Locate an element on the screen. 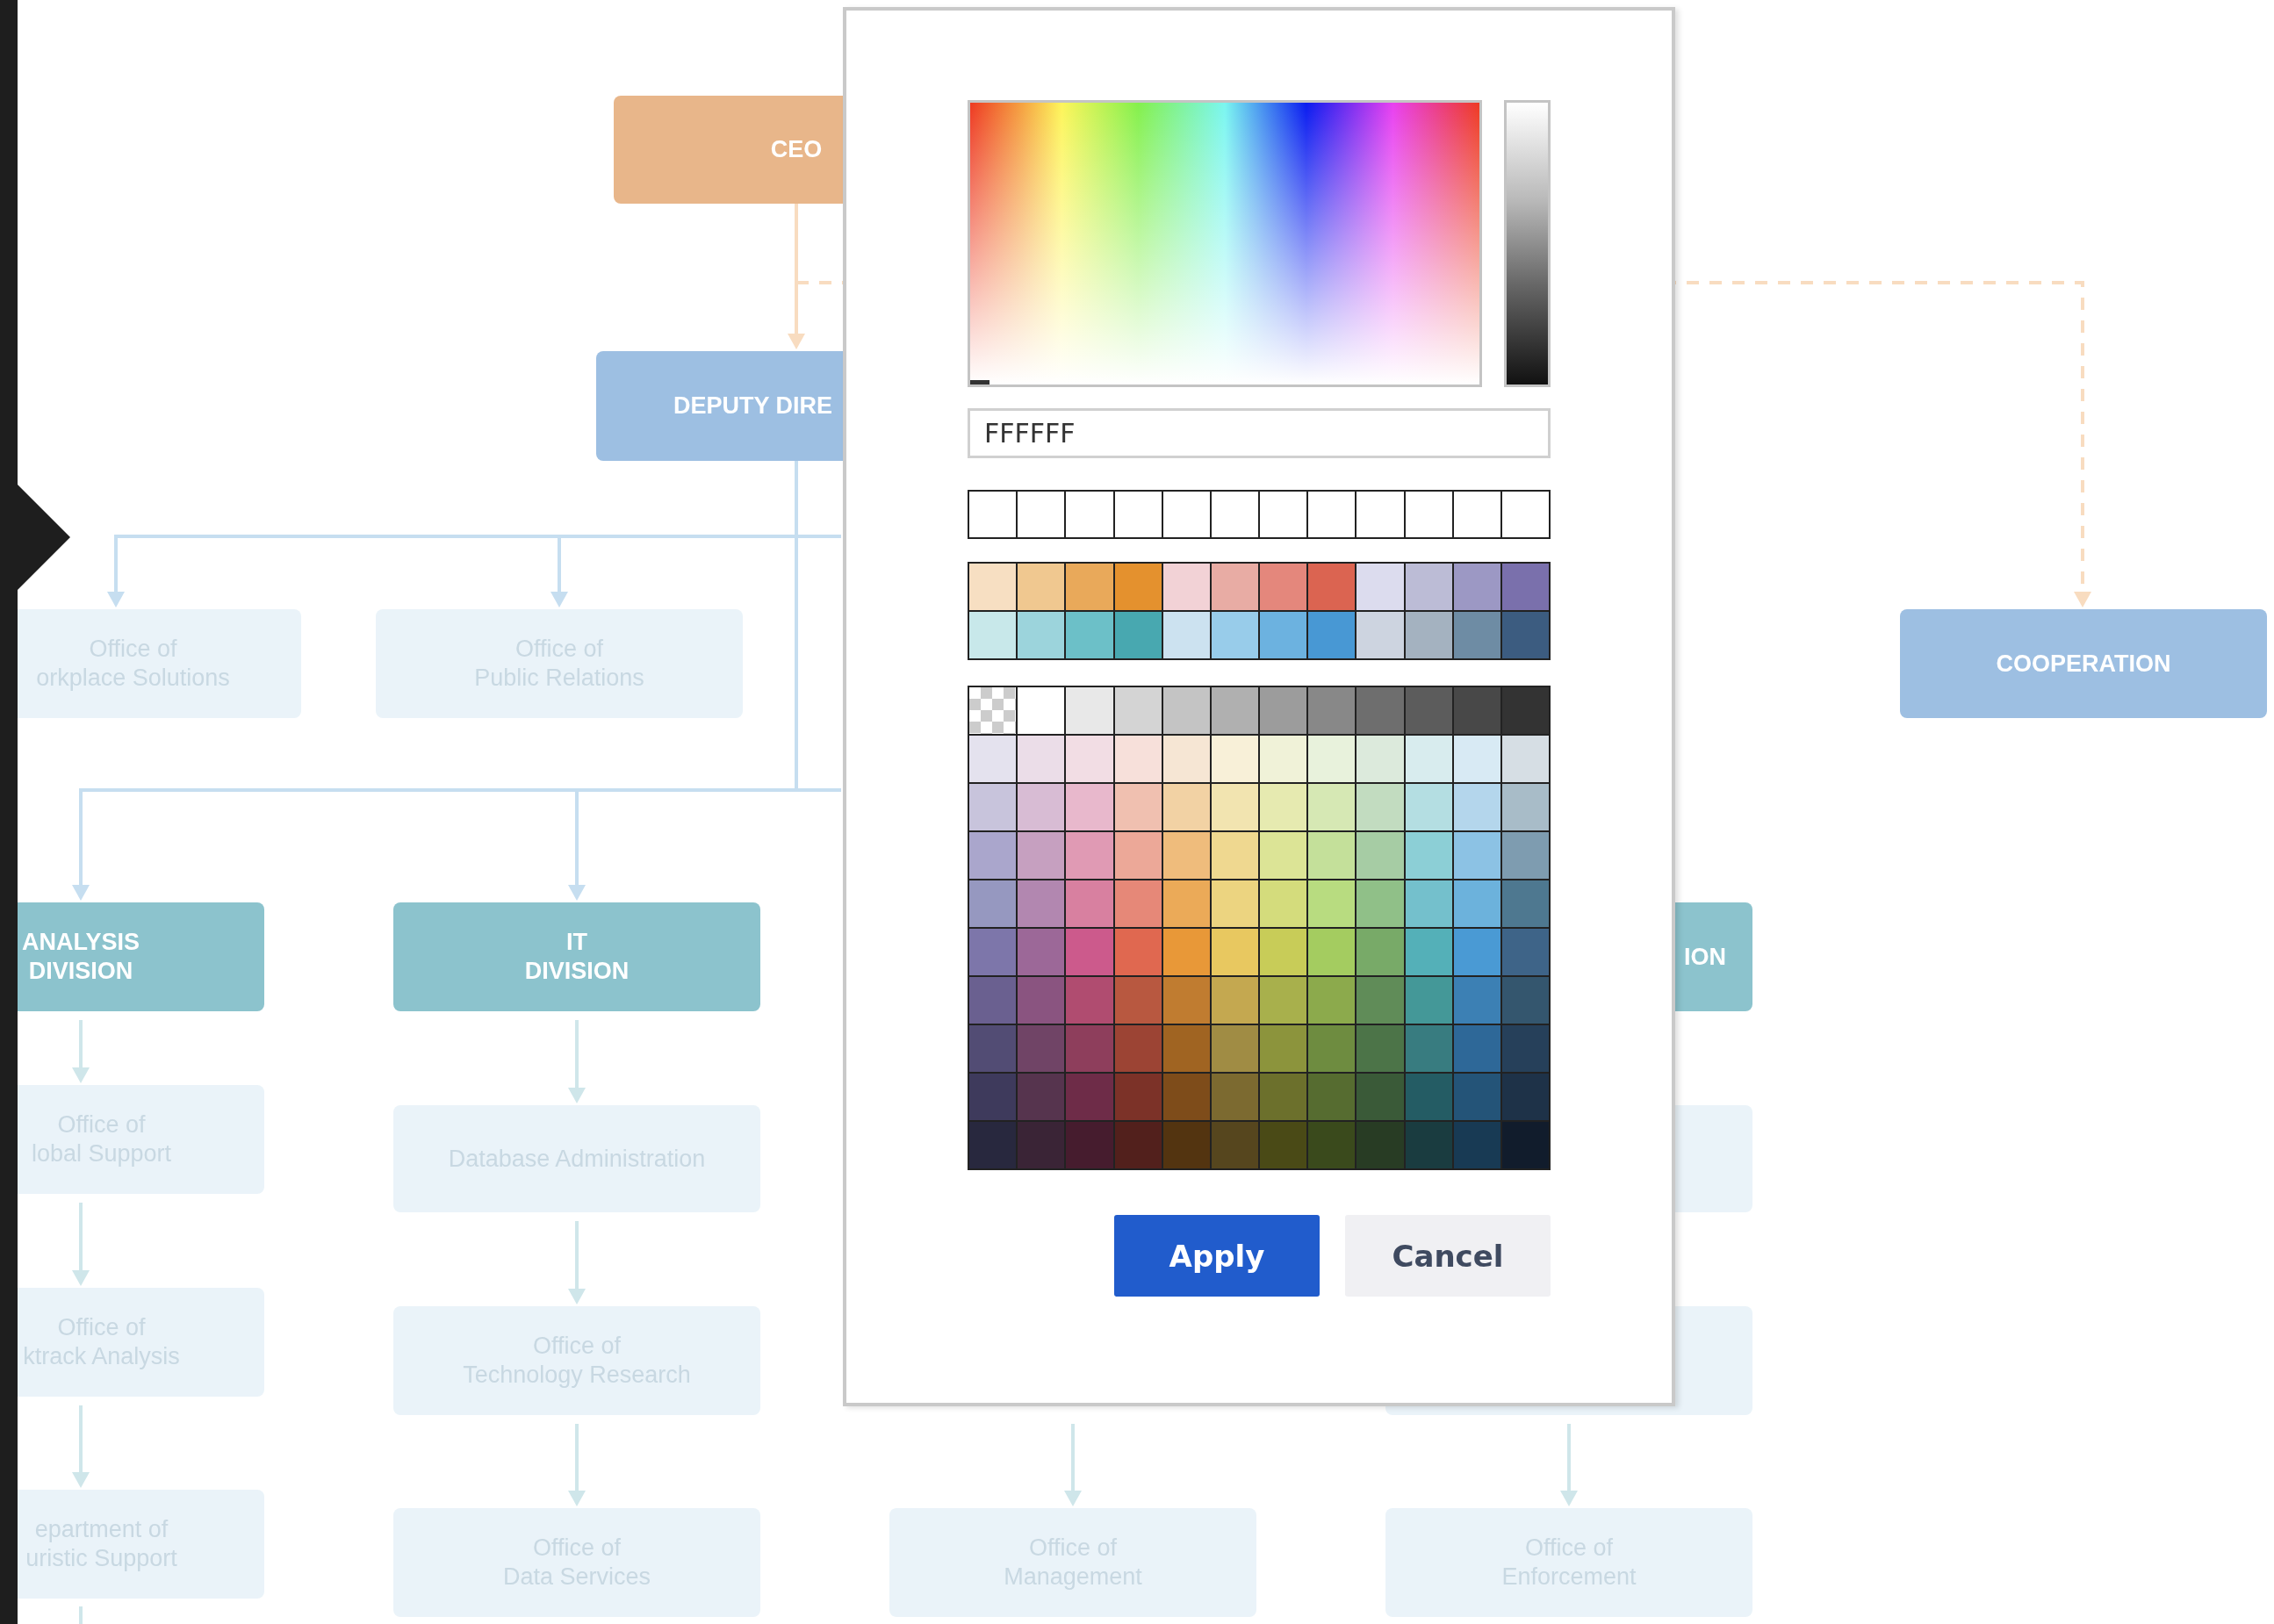 The image size is (2274, 1624). transparent-swatch is located at coordinates (993, 710).